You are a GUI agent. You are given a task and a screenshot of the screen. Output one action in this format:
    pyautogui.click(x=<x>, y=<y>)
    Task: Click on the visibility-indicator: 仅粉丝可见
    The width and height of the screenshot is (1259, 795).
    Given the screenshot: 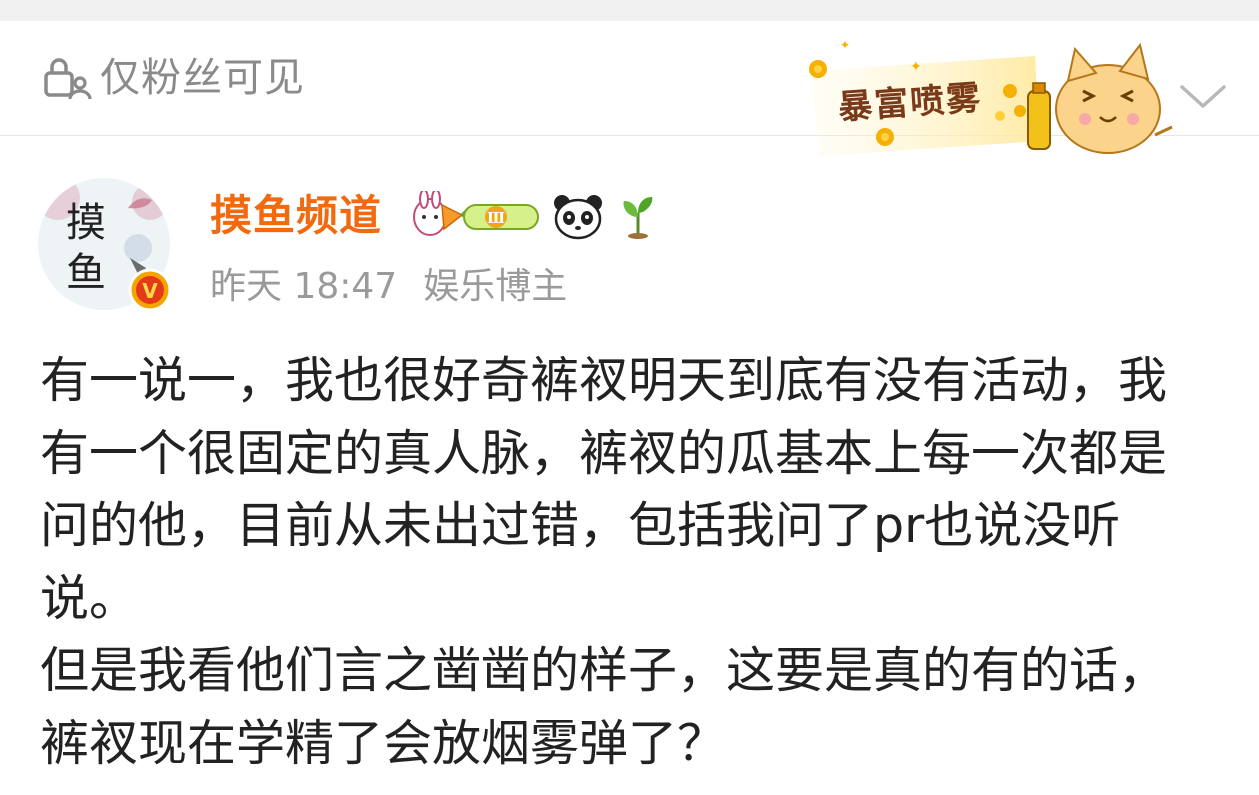 What is the action you would take?
    pyautogui.click(x=173, y=78)
    